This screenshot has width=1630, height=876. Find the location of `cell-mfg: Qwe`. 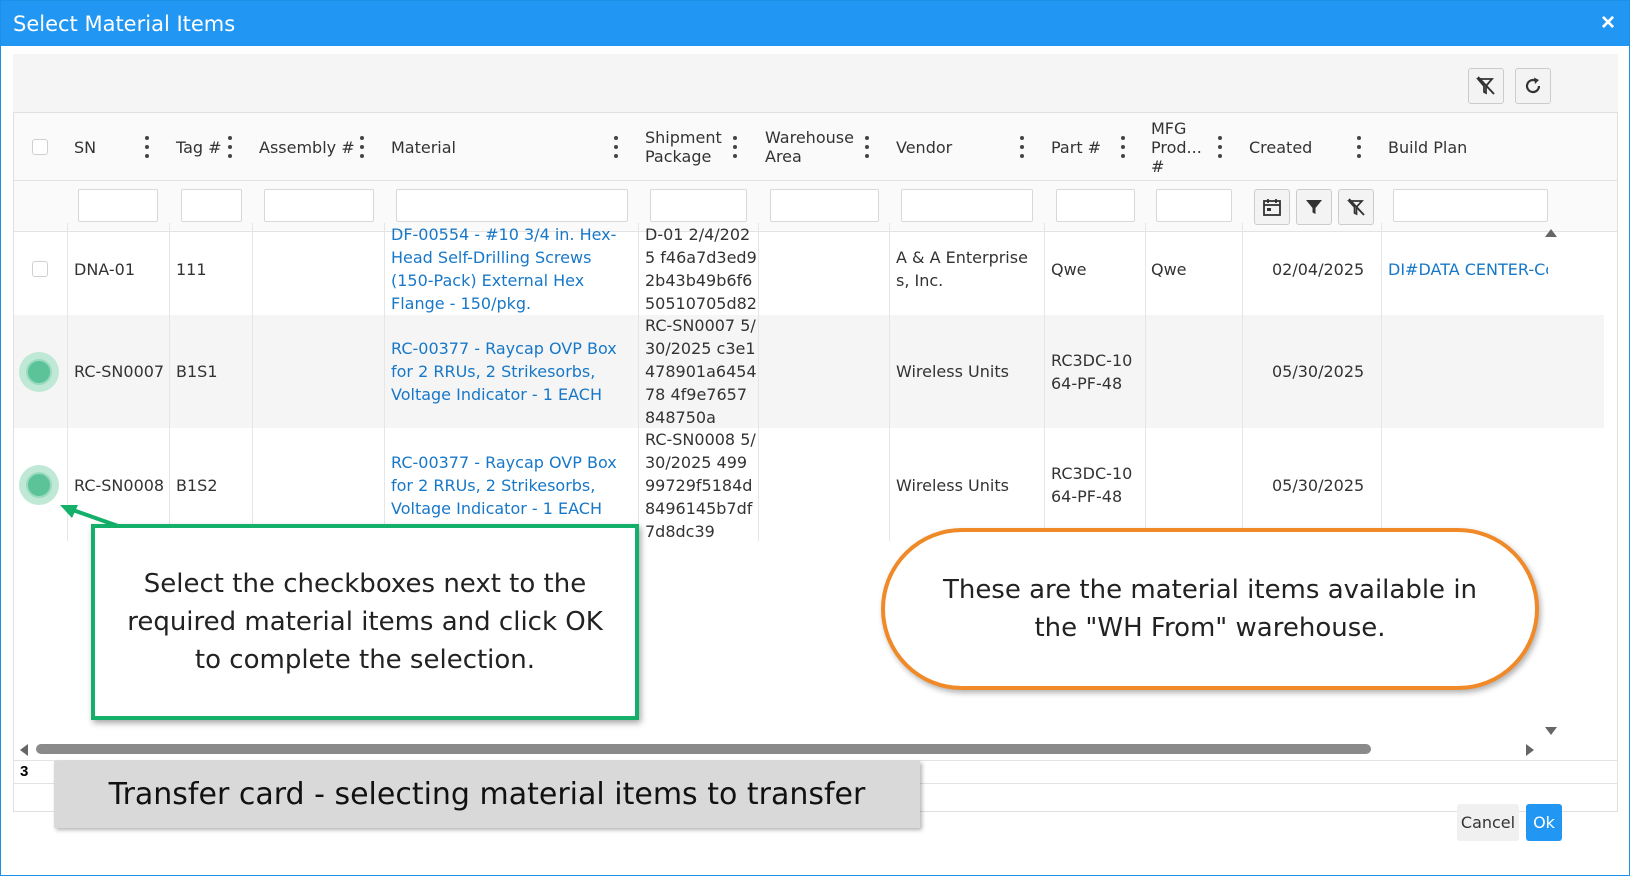

cell-mfg: Qwe is located at coordinates (1169, 269).